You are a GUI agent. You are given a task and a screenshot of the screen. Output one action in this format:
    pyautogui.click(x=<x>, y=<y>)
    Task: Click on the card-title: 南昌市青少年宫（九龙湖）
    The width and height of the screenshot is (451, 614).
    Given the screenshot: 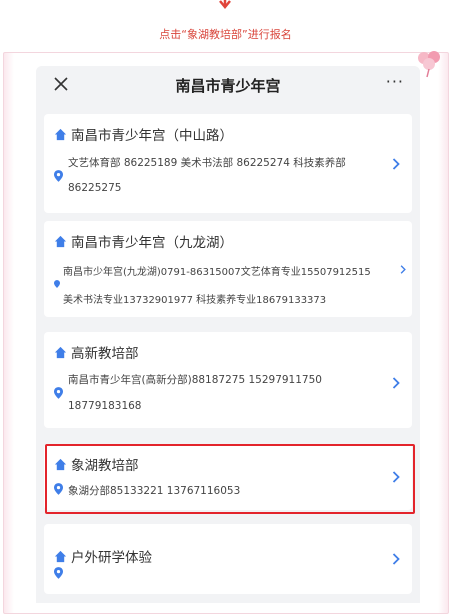 What is the action you would take?
    pyautogui.click(x=152, y=243)
    